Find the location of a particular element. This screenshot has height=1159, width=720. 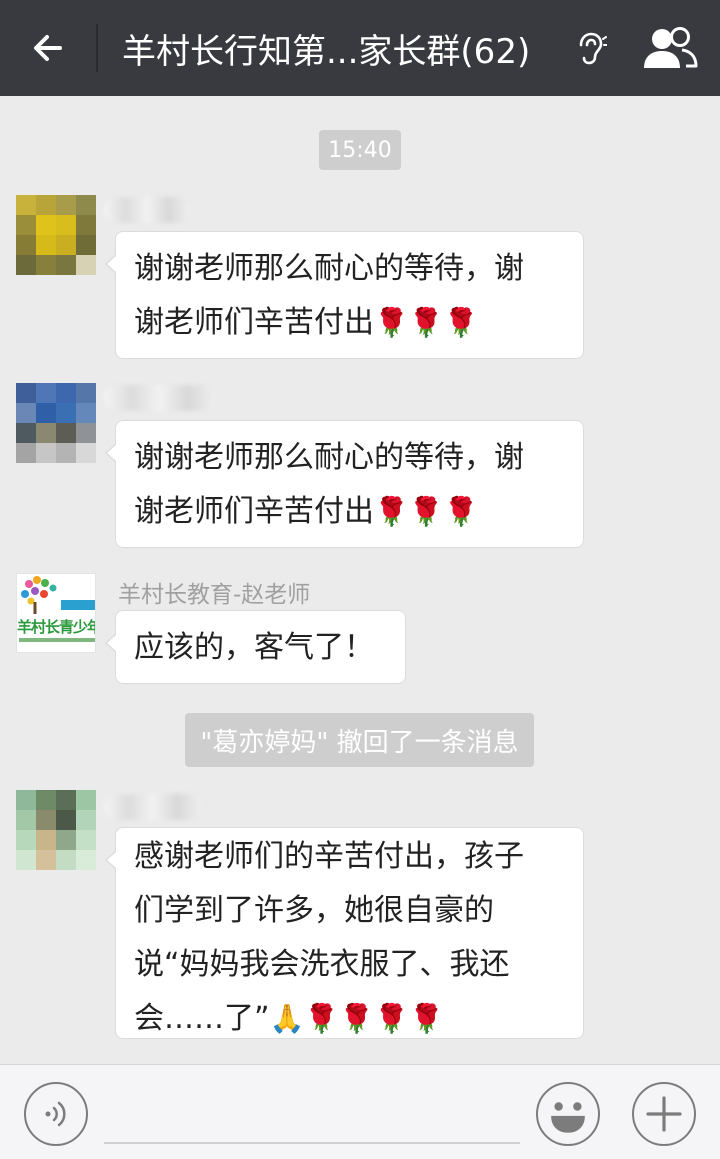

earpiece-mode-button is located at coordinates (590, 48).